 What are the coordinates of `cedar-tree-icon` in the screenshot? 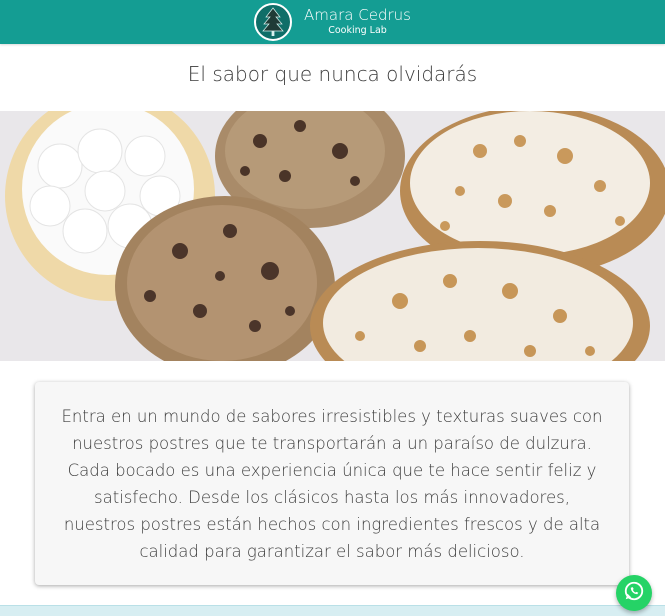 It's located at (273, 22).